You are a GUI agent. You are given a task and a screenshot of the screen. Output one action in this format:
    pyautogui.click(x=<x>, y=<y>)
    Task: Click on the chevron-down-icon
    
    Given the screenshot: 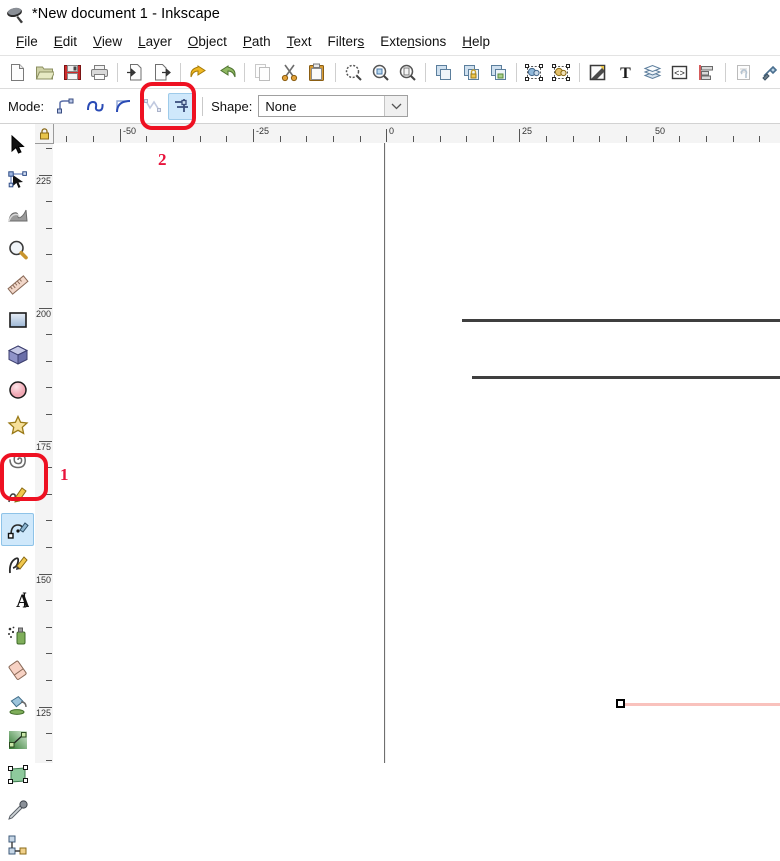 What is the action you would take?
    pyautogui.click(x=396, y=106)
    